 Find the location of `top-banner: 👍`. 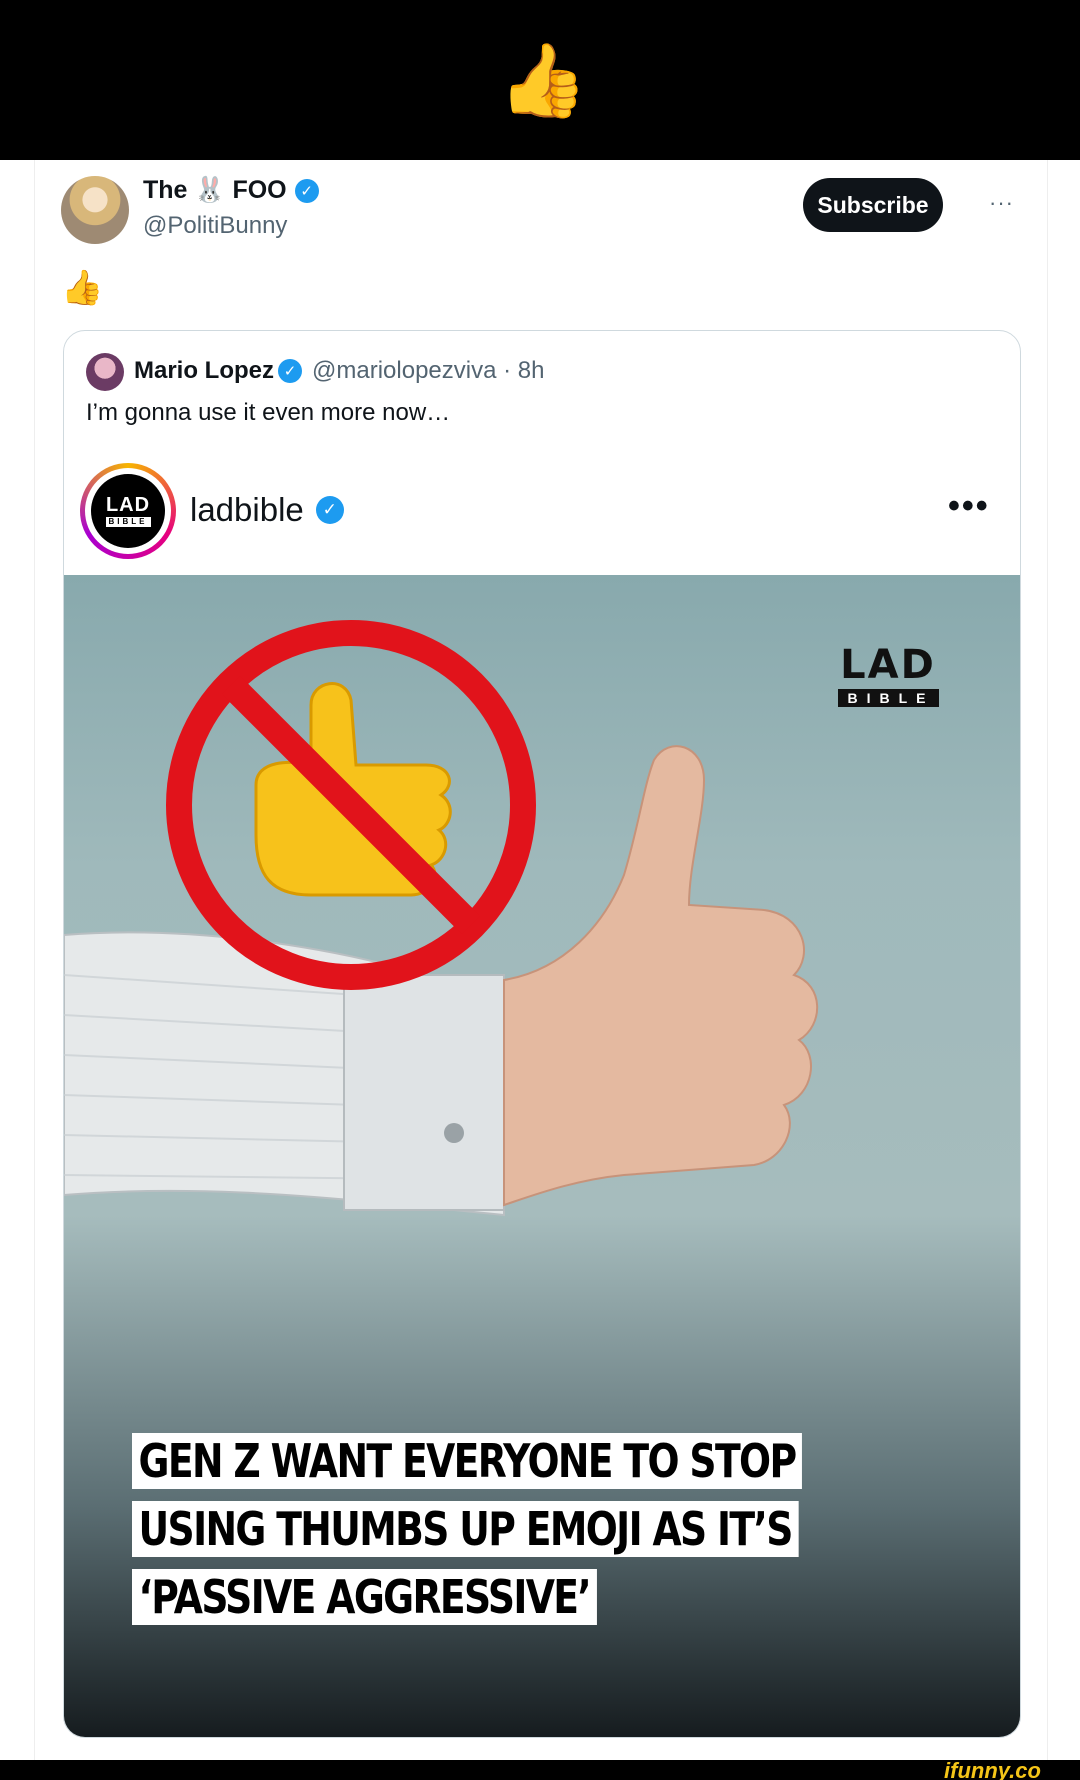

top-banner: 👍 is located at coordinates (540, 80).